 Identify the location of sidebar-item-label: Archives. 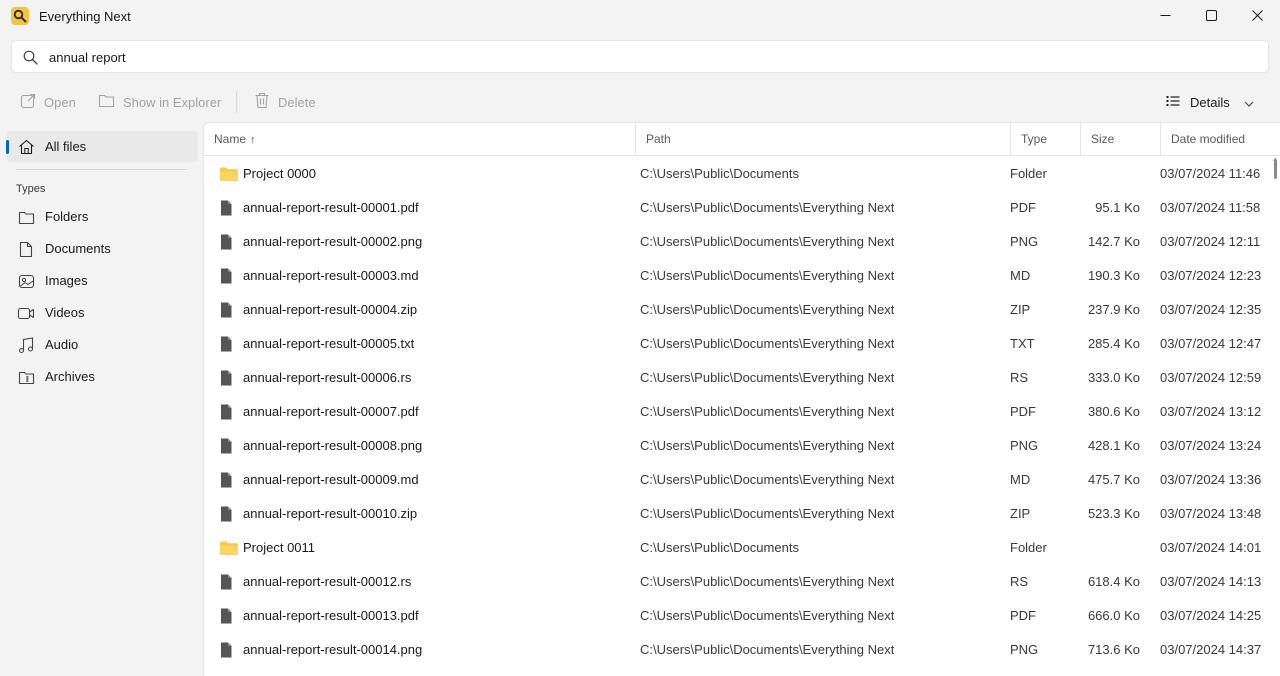
(70, 376).